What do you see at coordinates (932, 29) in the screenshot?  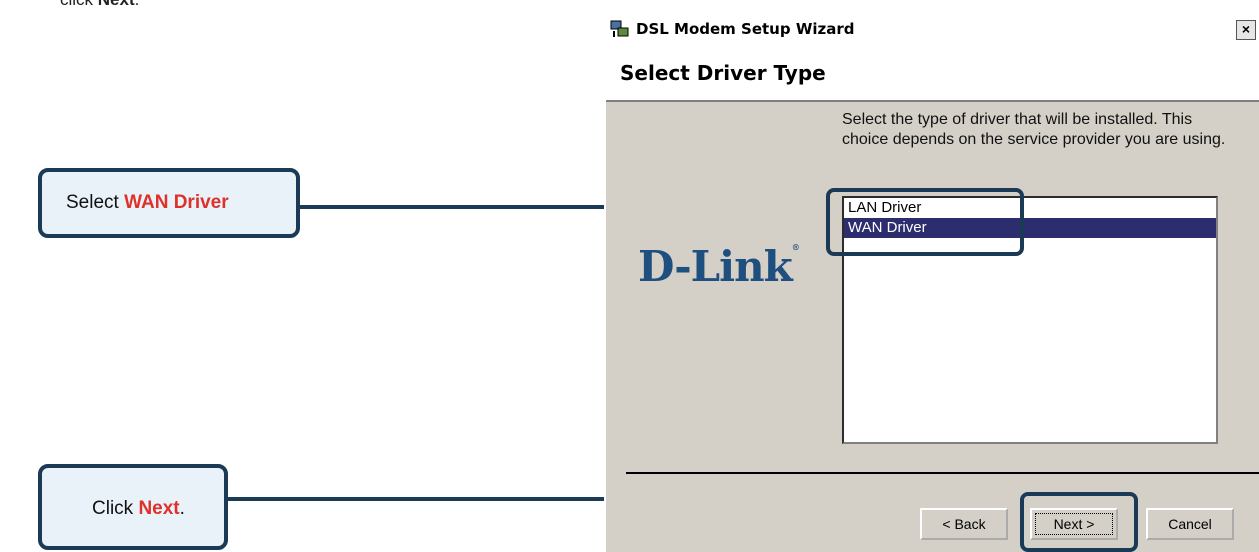 I see `title-bar: DSL Modem Setup Wizard ×` at bounding box center [932, 29].